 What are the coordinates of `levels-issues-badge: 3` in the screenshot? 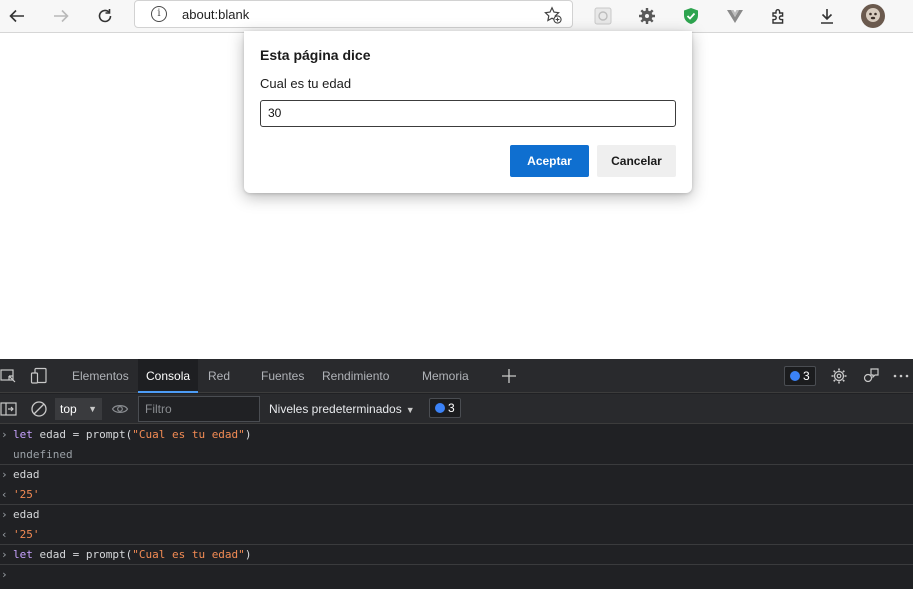 It's located at (445, 408).